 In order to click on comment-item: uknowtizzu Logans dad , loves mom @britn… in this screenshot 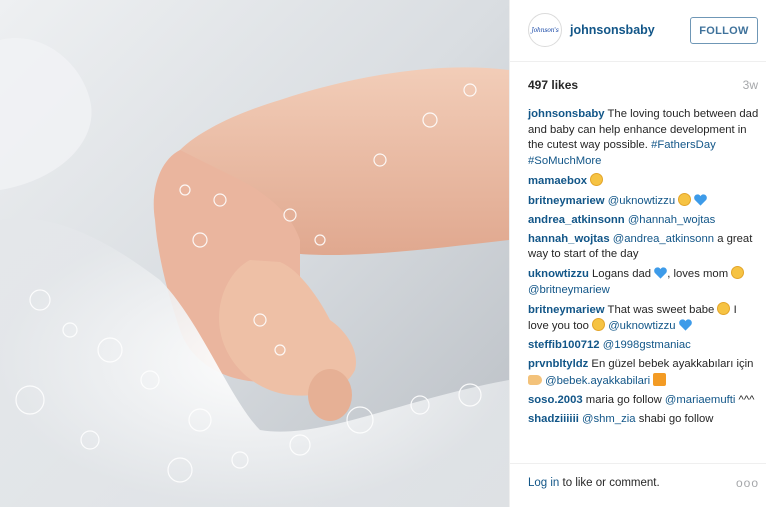, I will do `click(644, 282)`.